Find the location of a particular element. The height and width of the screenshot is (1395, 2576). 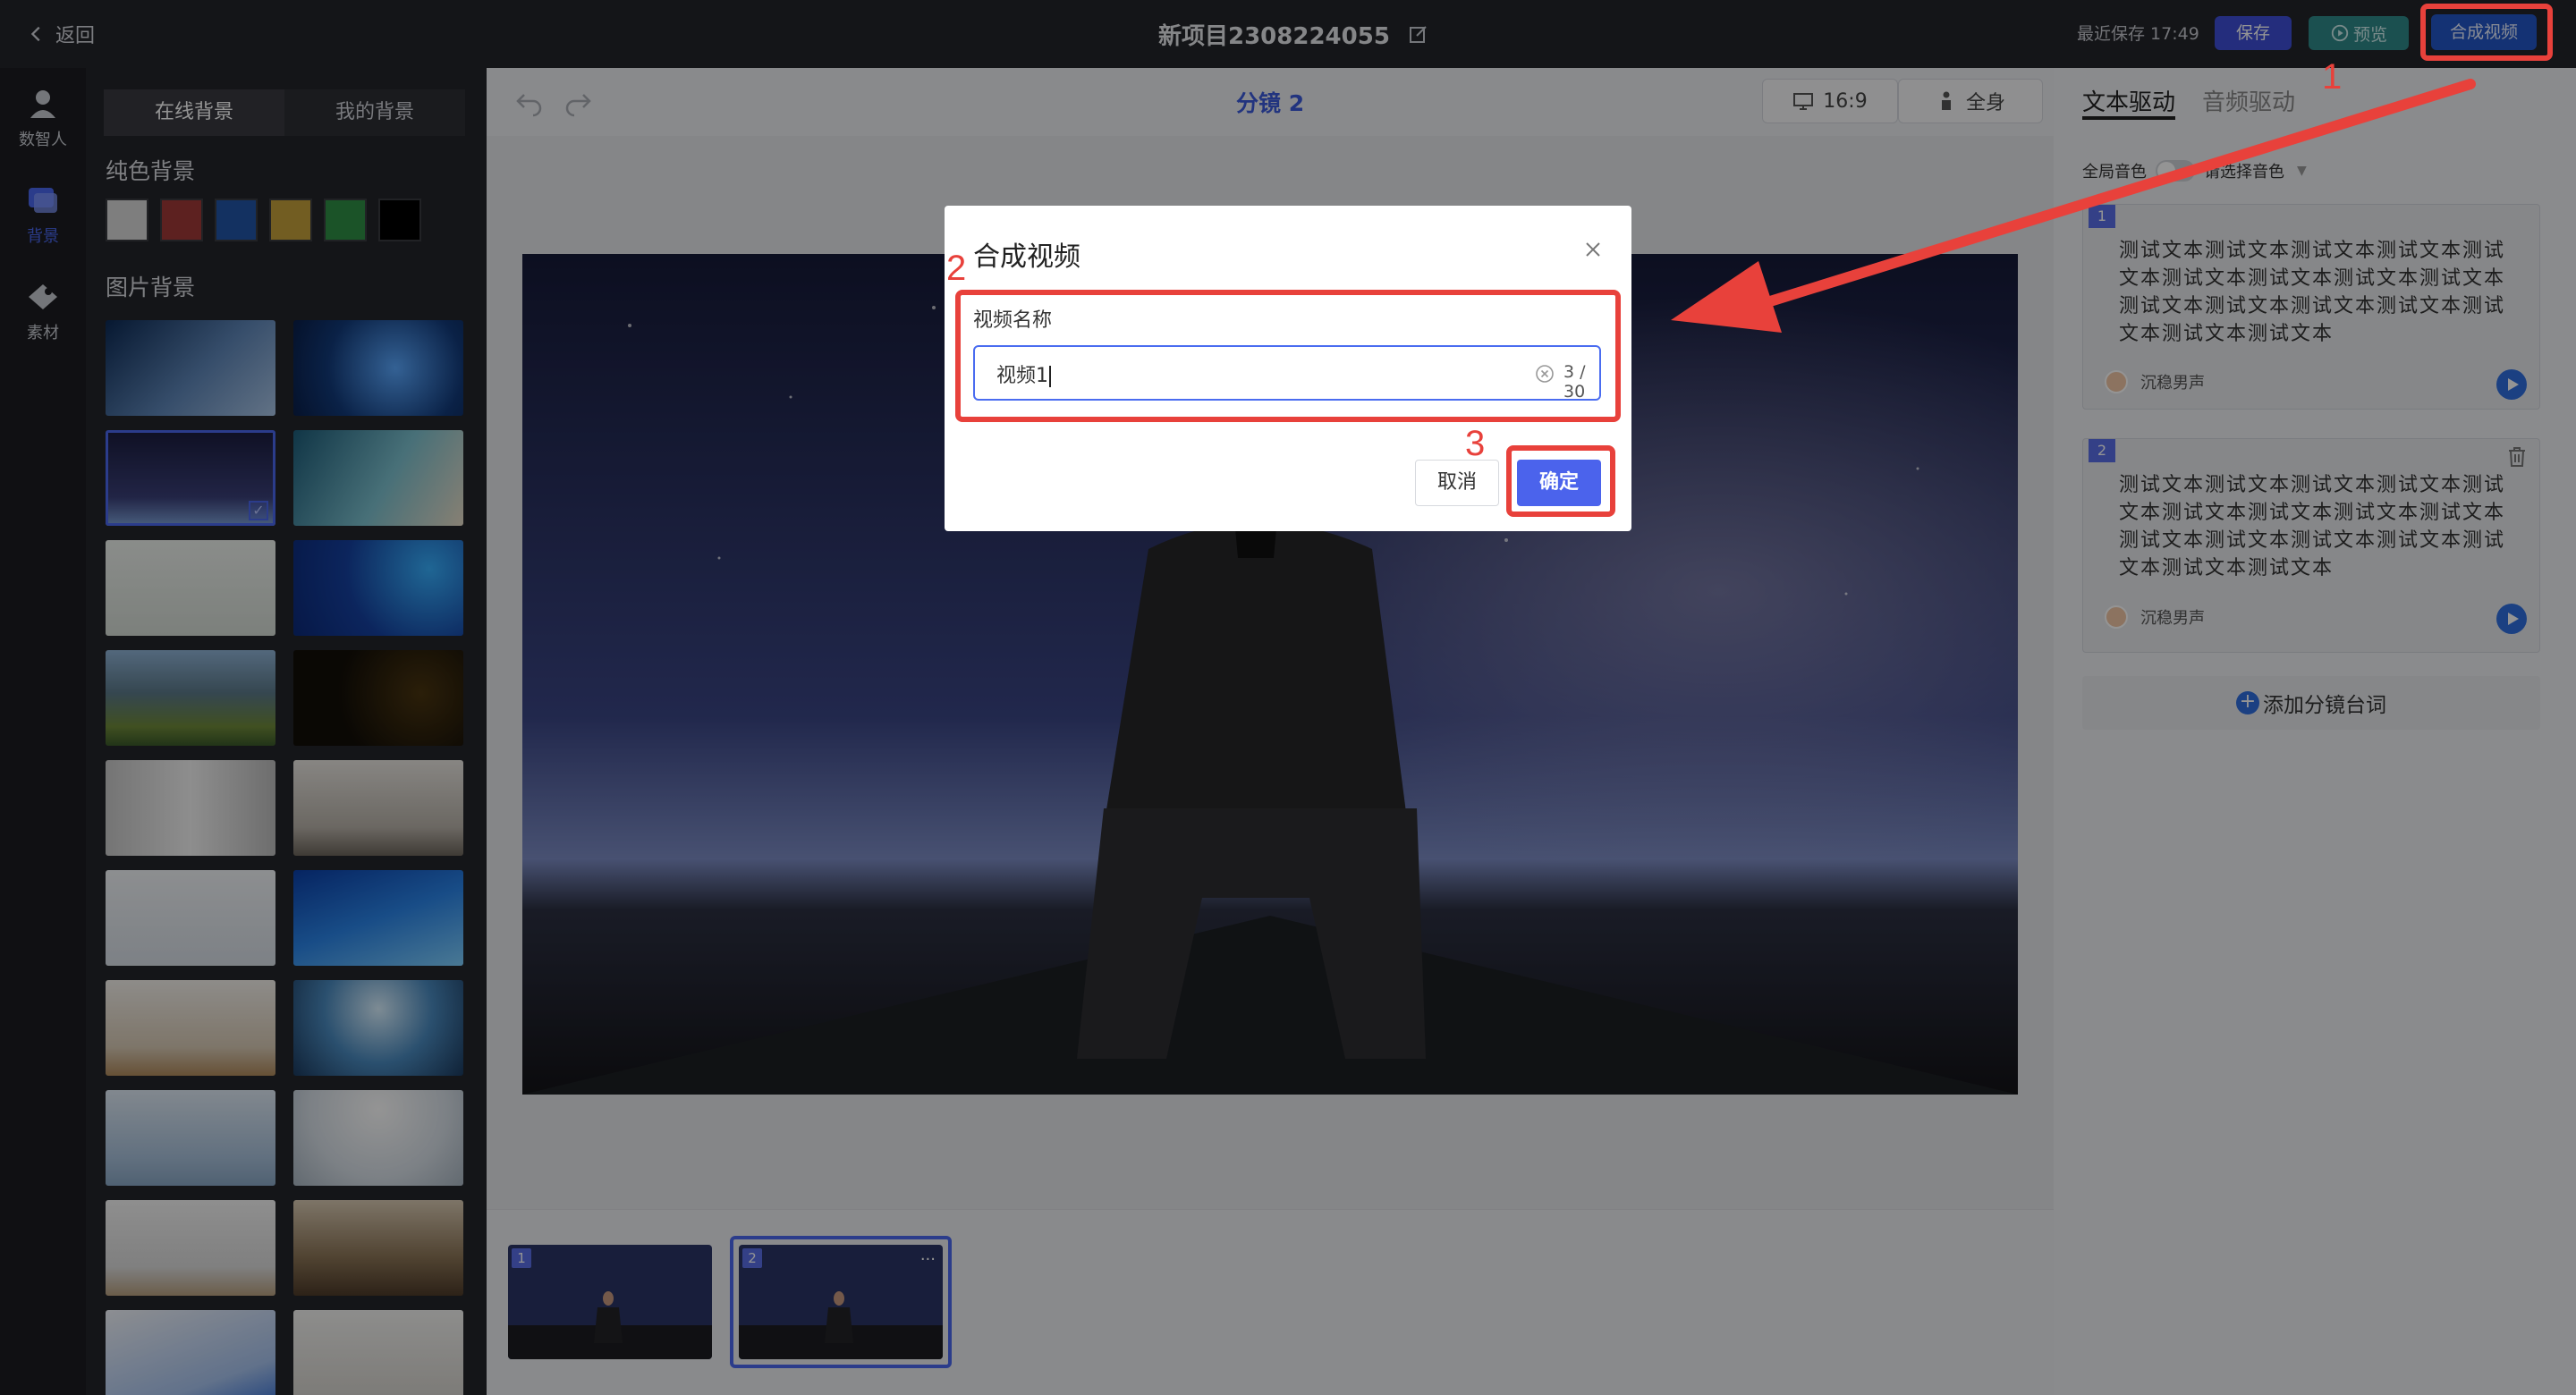

cancel-button: 取消 is located at coordinates (1457, 483).